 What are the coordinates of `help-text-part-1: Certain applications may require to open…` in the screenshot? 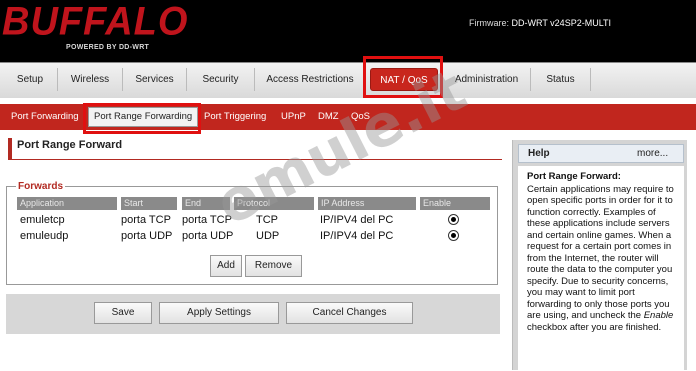 It's located at (600, 252).